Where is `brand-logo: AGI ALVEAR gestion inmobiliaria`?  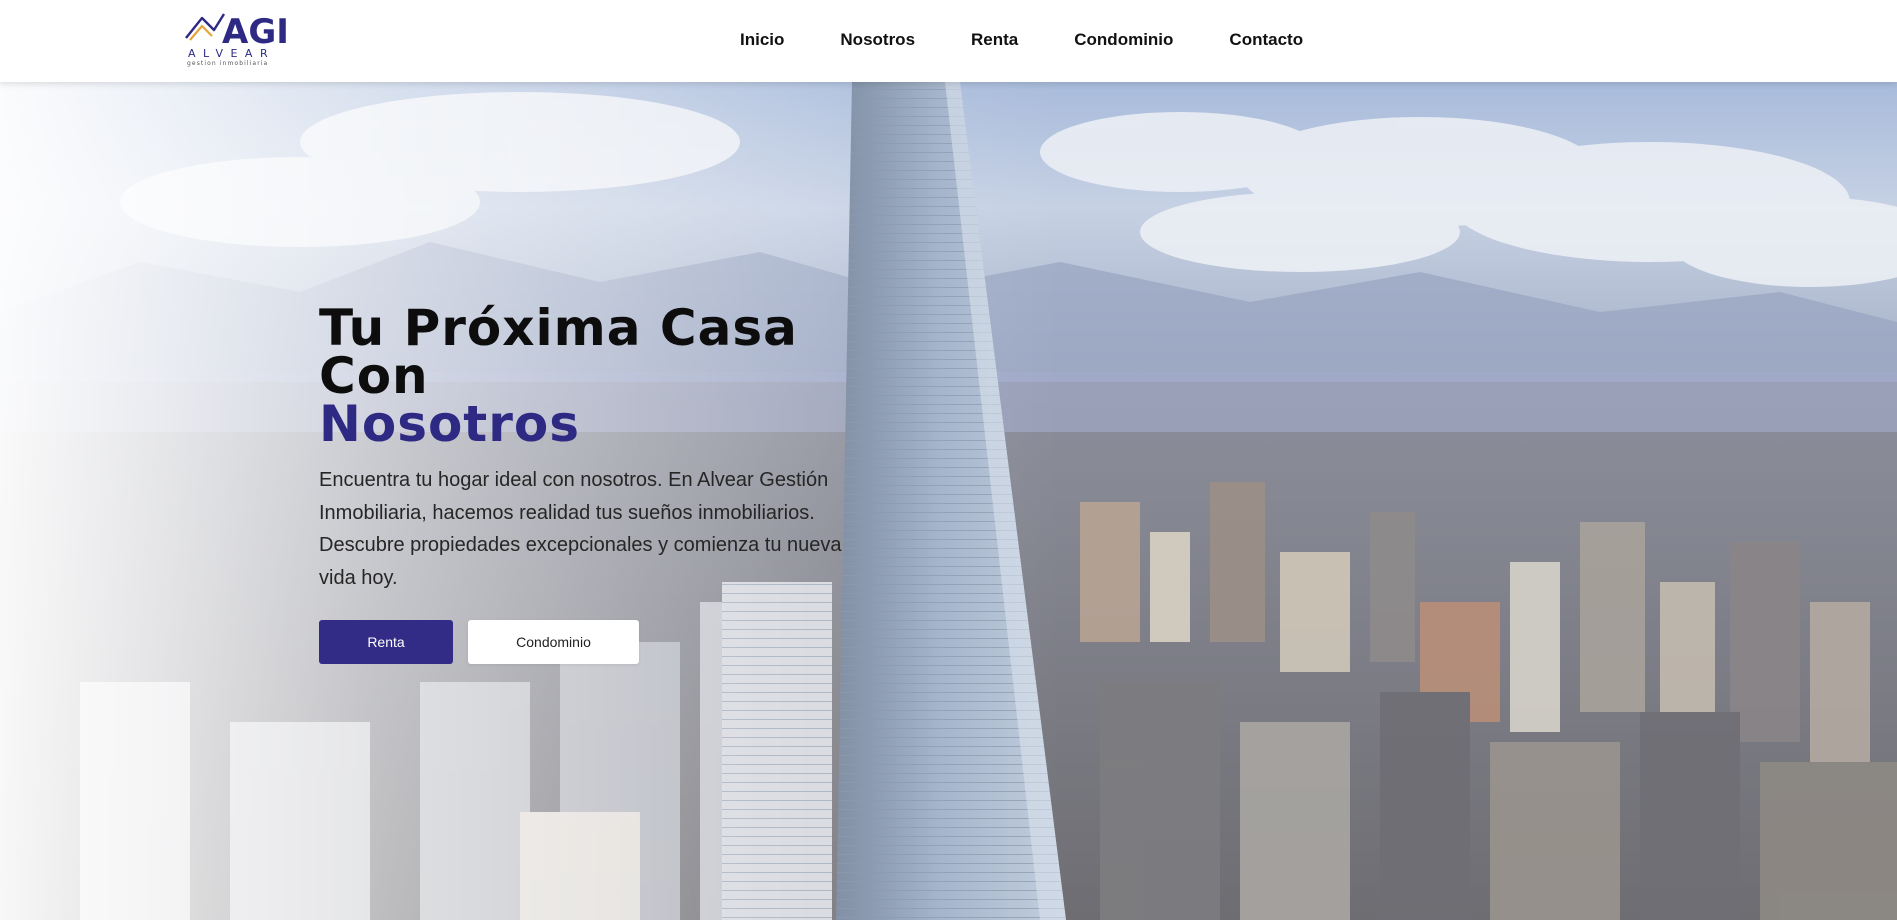
brand-logo: AGI ALVEAR gestion inmobiliaria is located at coordinates (245, 39).